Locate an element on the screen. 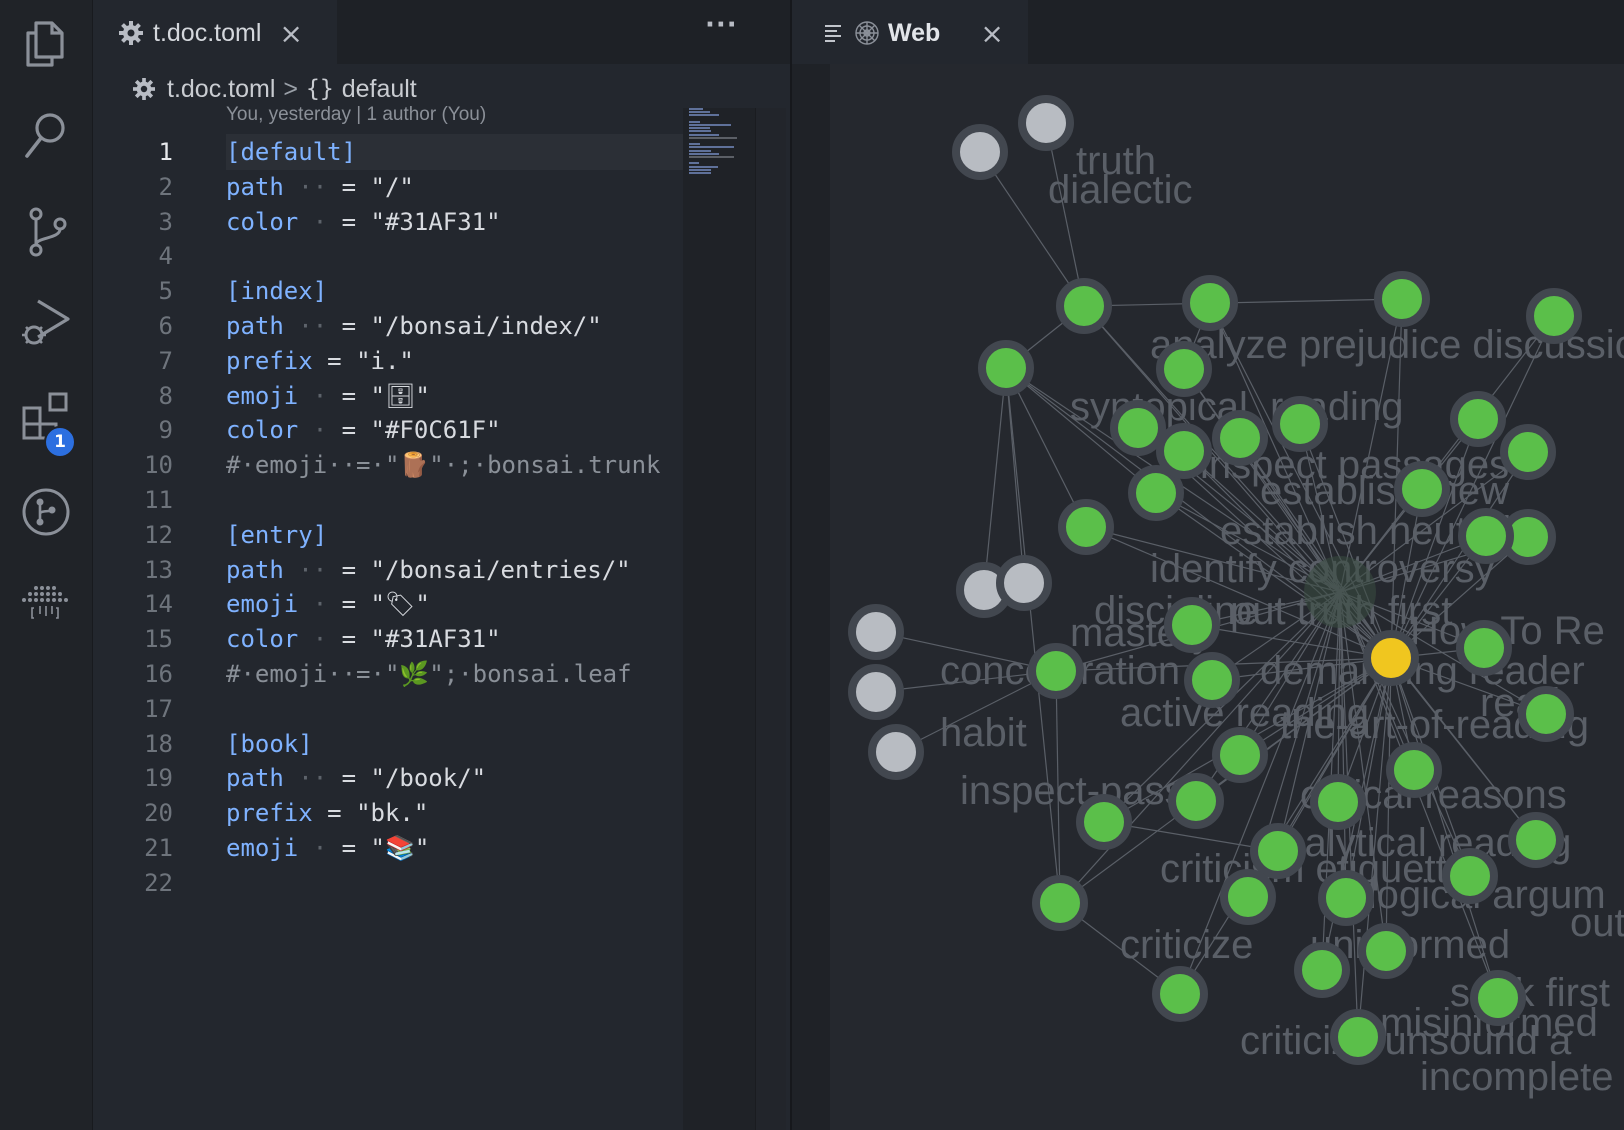 This screenshot has height=1130, width=1624. code-line: 22 is located at coordinates (434, 883).